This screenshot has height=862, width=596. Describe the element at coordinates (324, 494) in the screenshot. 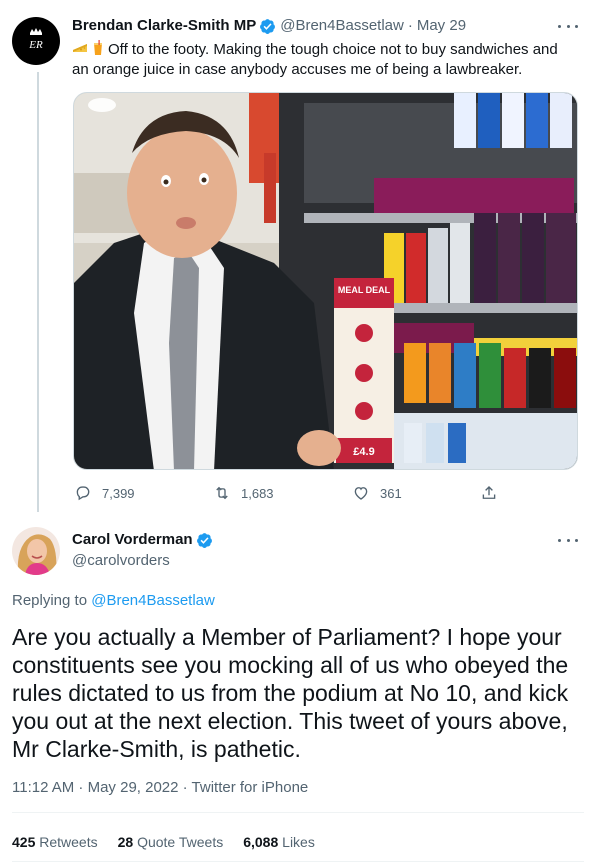

I see `tweet-actions: 7,399 1,683 361` at that location.